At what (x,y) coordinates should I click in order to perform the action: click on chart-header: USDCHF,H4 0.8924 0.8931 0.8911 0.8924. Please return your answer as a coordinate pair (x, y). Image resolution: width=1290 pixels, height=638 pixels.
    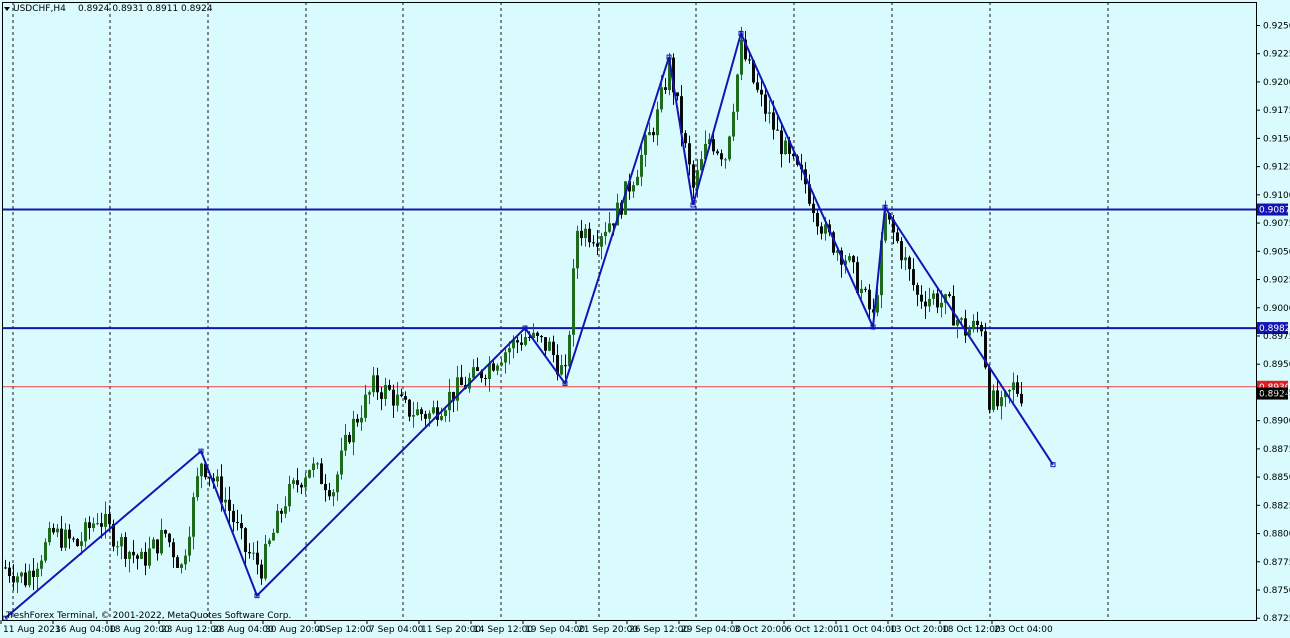
    Looking at the image, I should click on (108, 9).